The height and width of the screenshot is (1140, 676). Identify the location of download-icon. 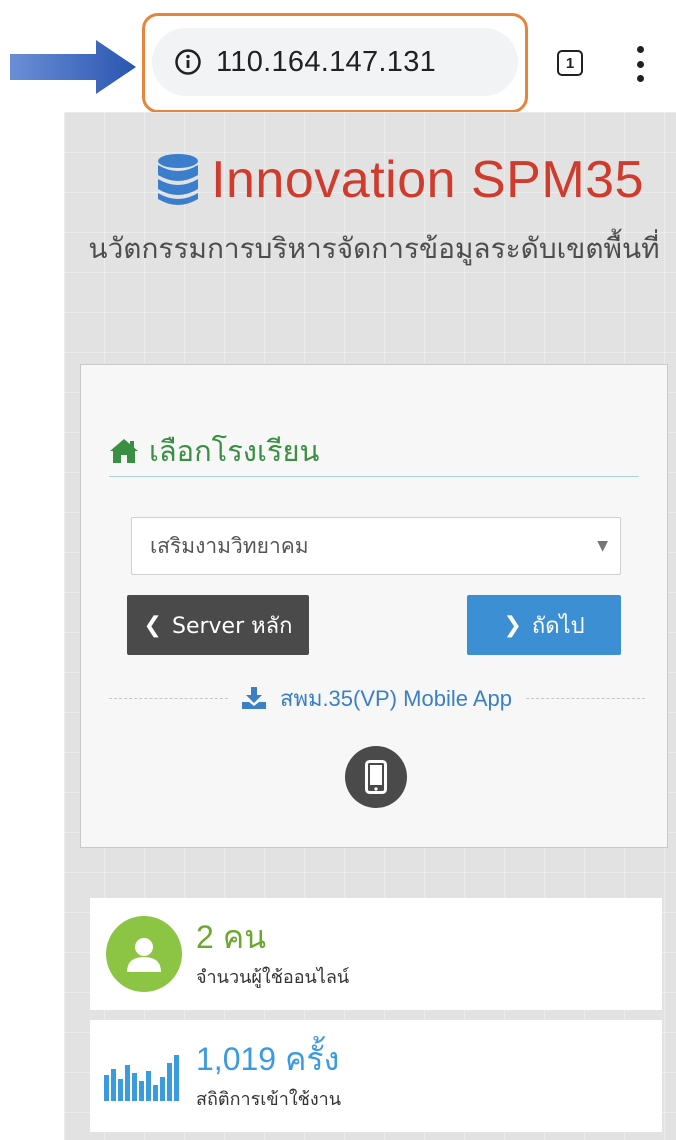
(254, 698).